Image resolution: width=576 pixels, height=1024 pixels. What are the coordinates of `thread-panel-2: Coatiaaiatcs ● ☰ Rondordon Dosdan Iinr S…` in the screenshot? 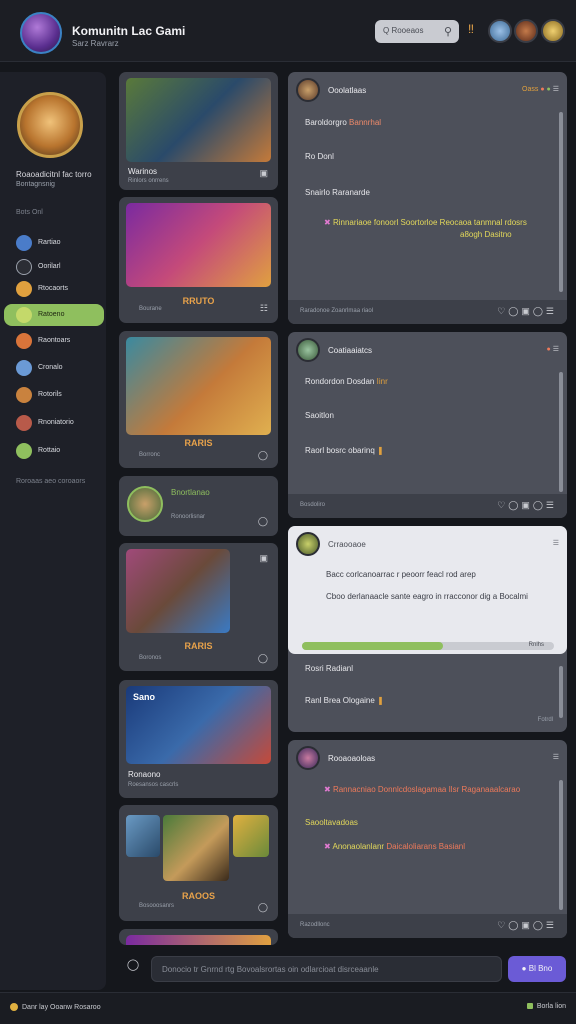 It's located at (427, 425).